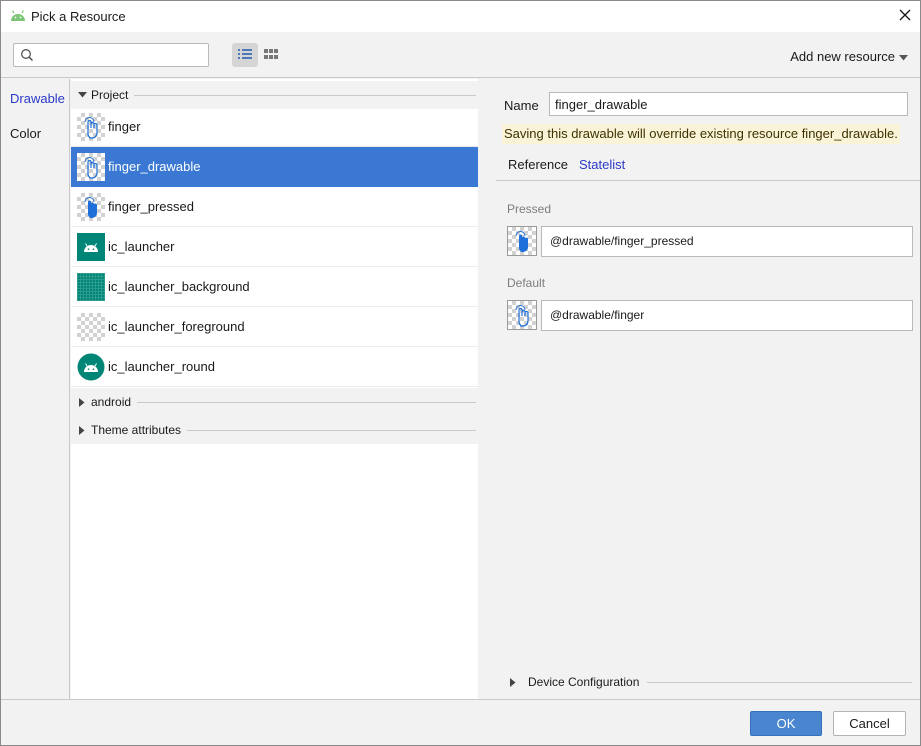  What do you see at coordinates (37, 98) in the screenshot?
I see `sidebar-item-drawable: Drawable` at bounding box center [37, 98].